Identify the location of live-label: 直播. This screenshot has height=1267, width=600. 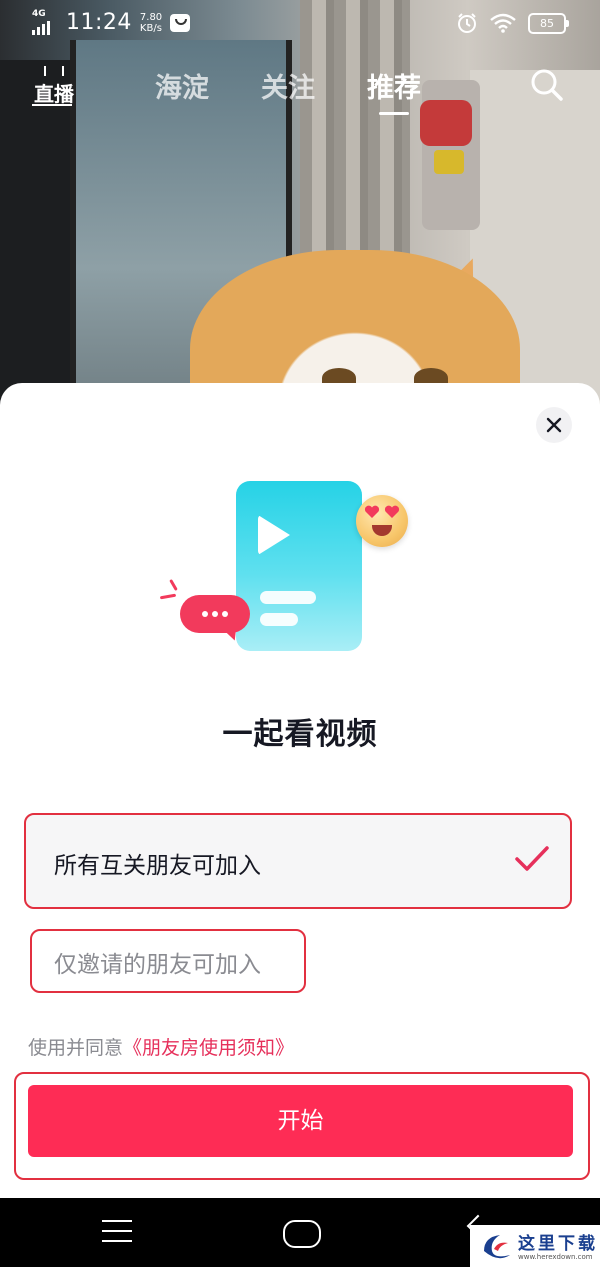
(54, 94).